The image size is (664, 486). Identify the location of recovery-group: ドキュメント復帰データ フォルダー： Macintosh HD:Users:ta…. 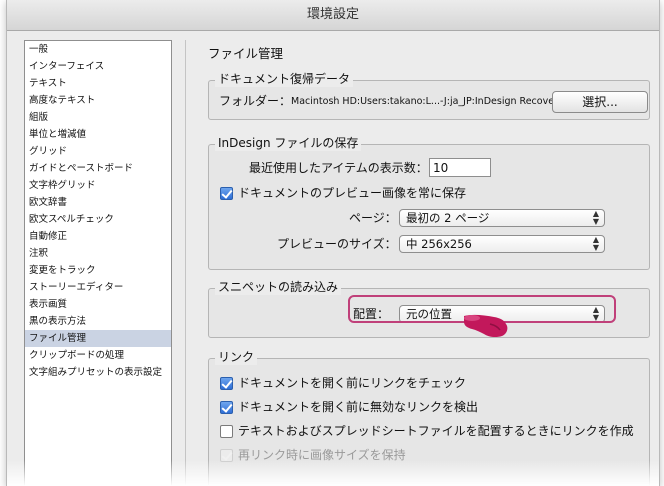
(429, 95).